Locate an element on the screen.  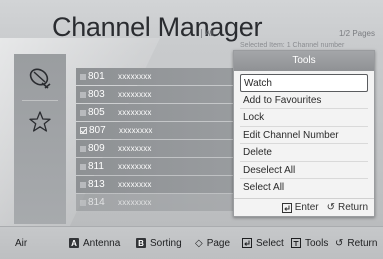
up-down-arrows-icon: ◇ is located at coordinates (199, 243).